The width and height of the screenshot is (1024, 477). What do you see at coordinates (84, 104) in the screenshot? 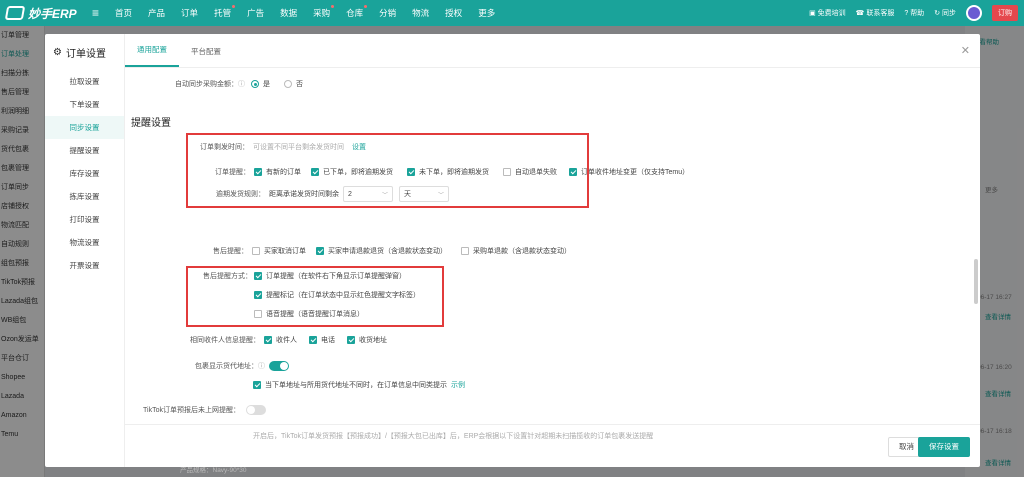
I see `settings-menu-item: 下单设置` at bounding box center [84, 104].